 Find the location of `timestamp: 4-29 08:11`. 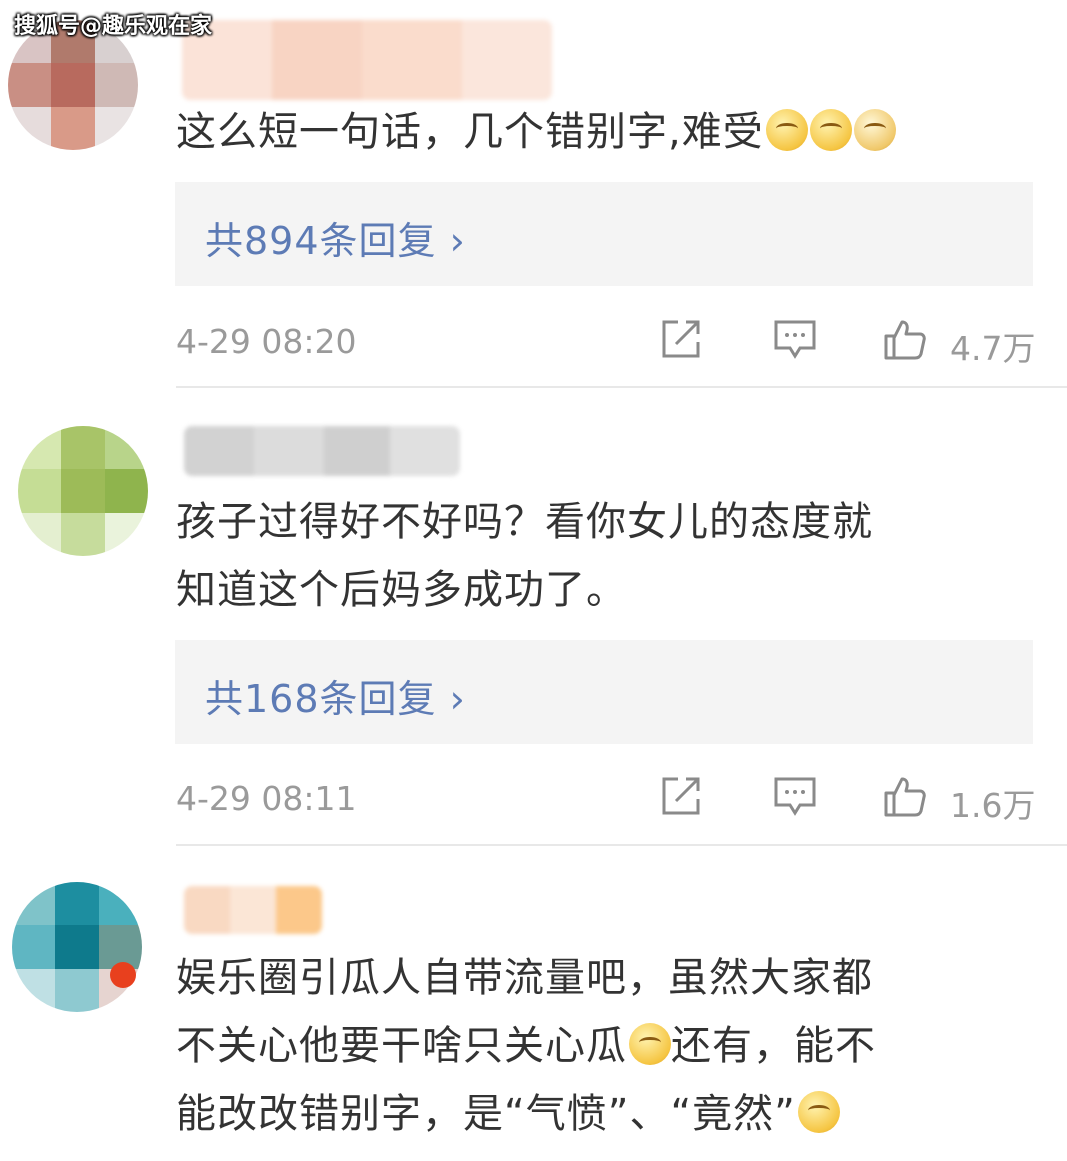

timestamp: 4-29 08:11 is located at coordinates (266, 798).